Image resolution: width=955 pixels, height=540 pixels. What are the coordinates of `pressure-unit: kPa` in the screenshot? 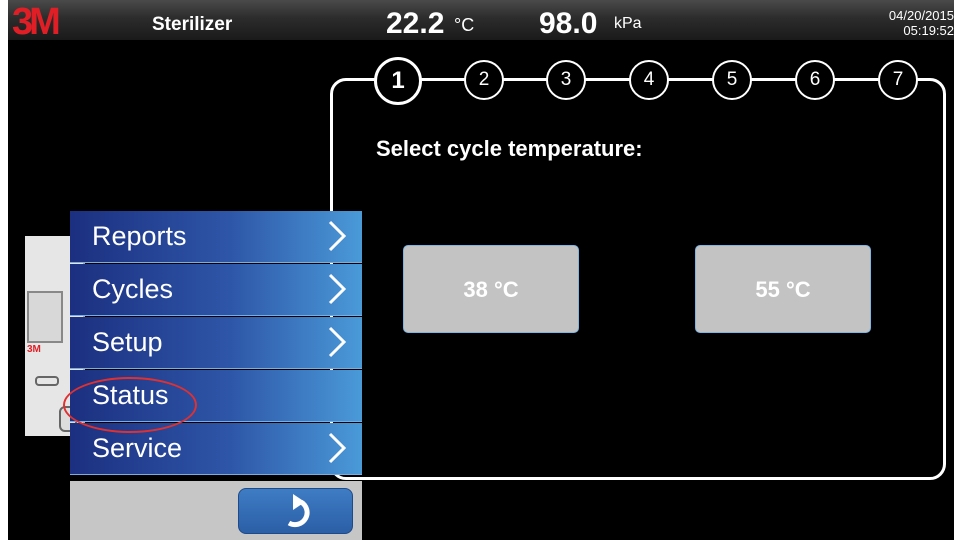 It's located at (628, 23).